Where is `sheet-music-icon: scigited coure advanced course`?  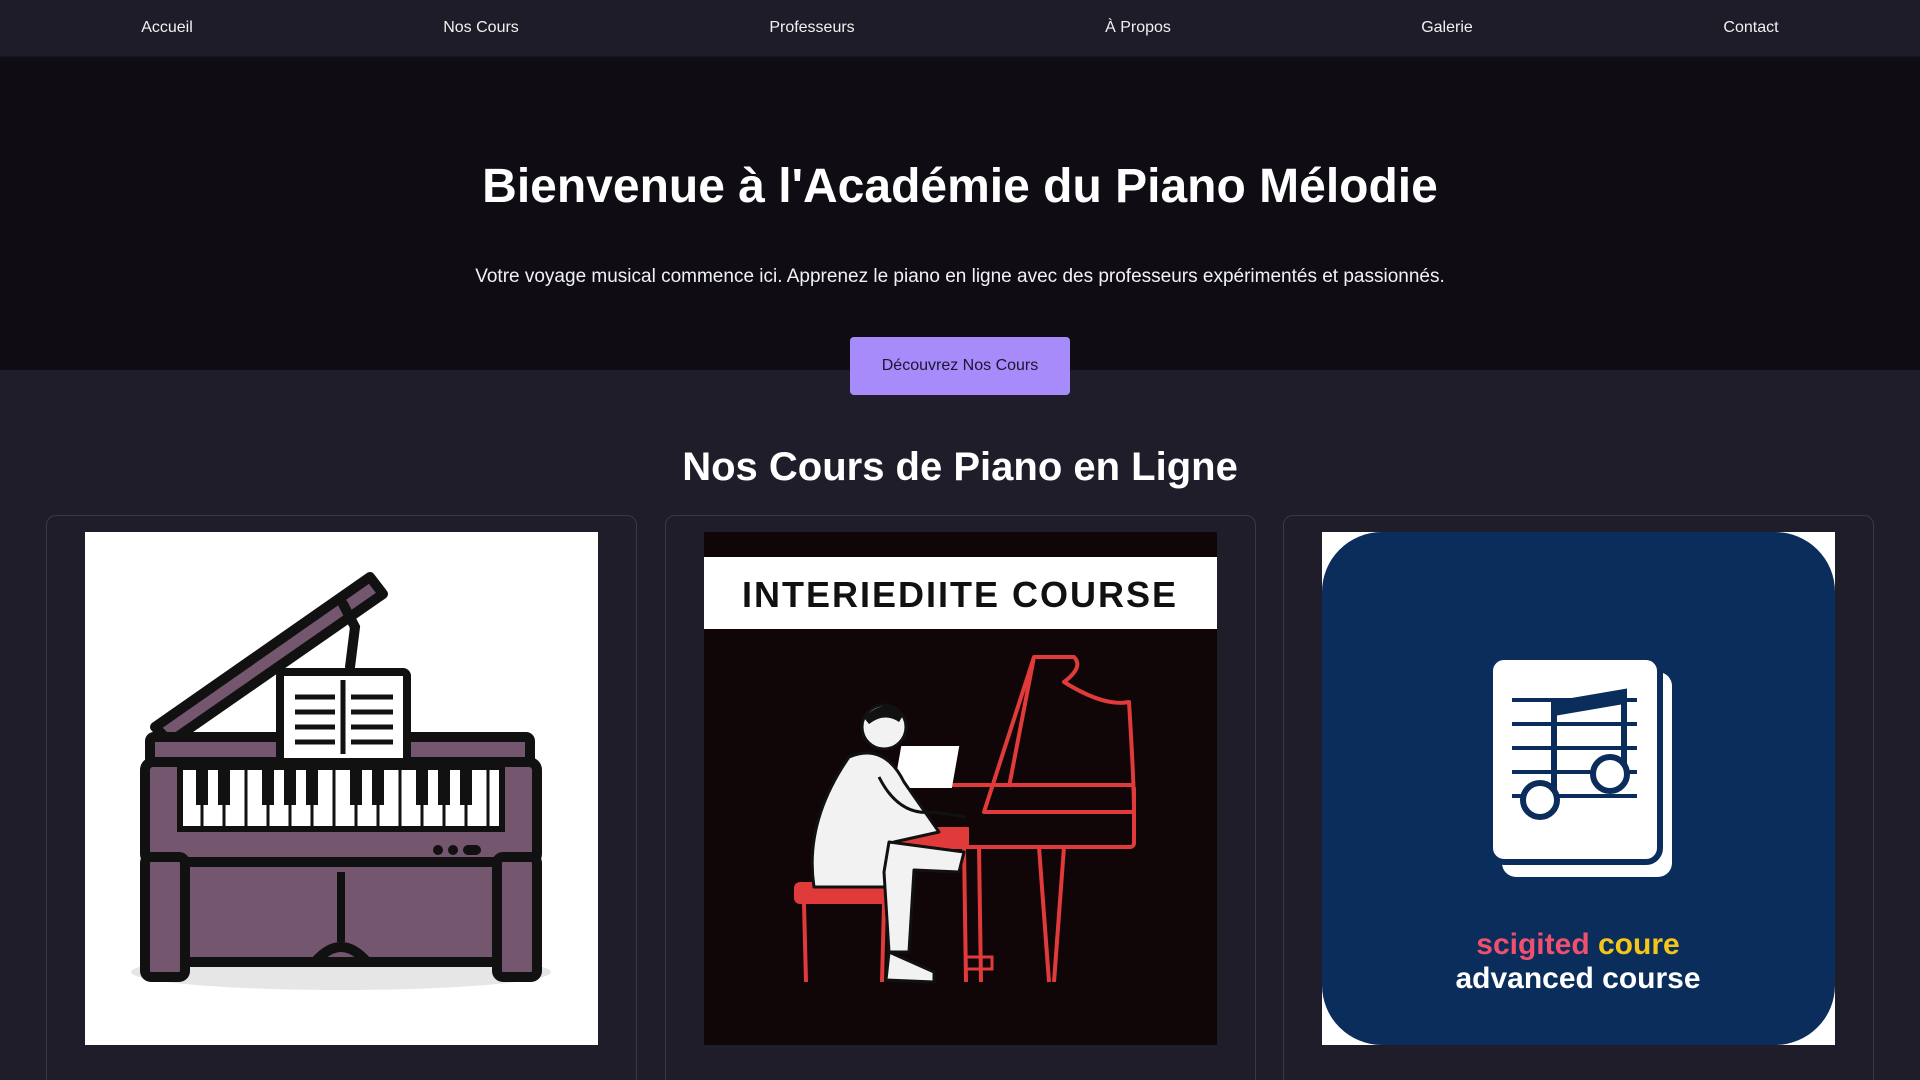 sheet-music-icon: scigited coure advanced course is located at coordinates (1578, 788).